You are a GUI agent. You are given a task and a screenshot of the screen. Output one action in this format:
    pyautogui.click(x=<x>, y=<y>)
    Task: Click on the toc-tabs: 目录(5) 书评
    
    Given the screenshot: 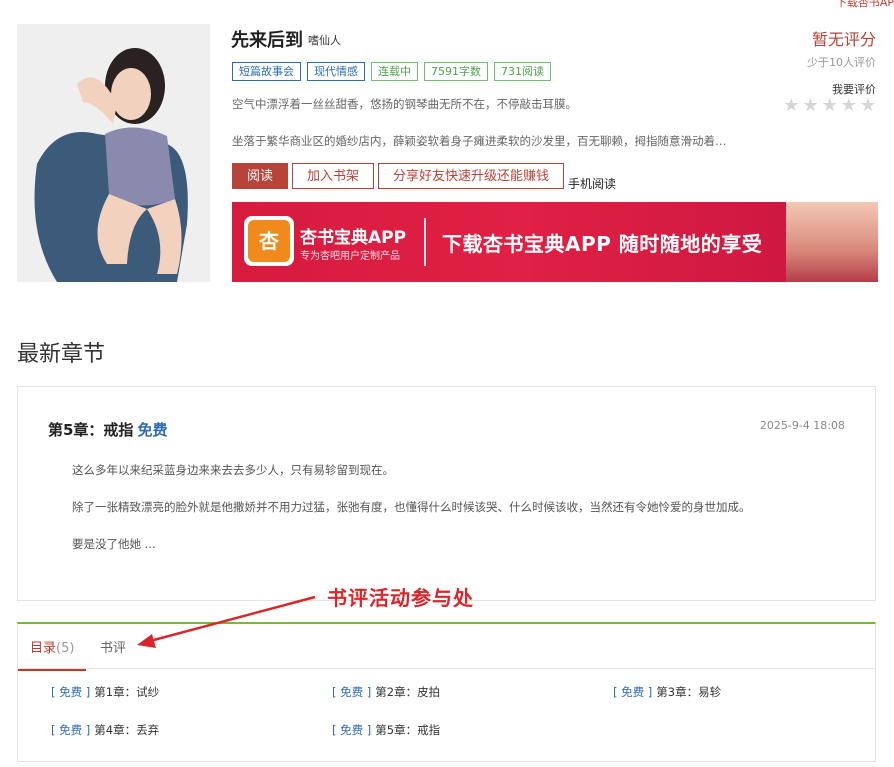 What is the action you would take?
    pyautogui.click(x=446, y=647)
    